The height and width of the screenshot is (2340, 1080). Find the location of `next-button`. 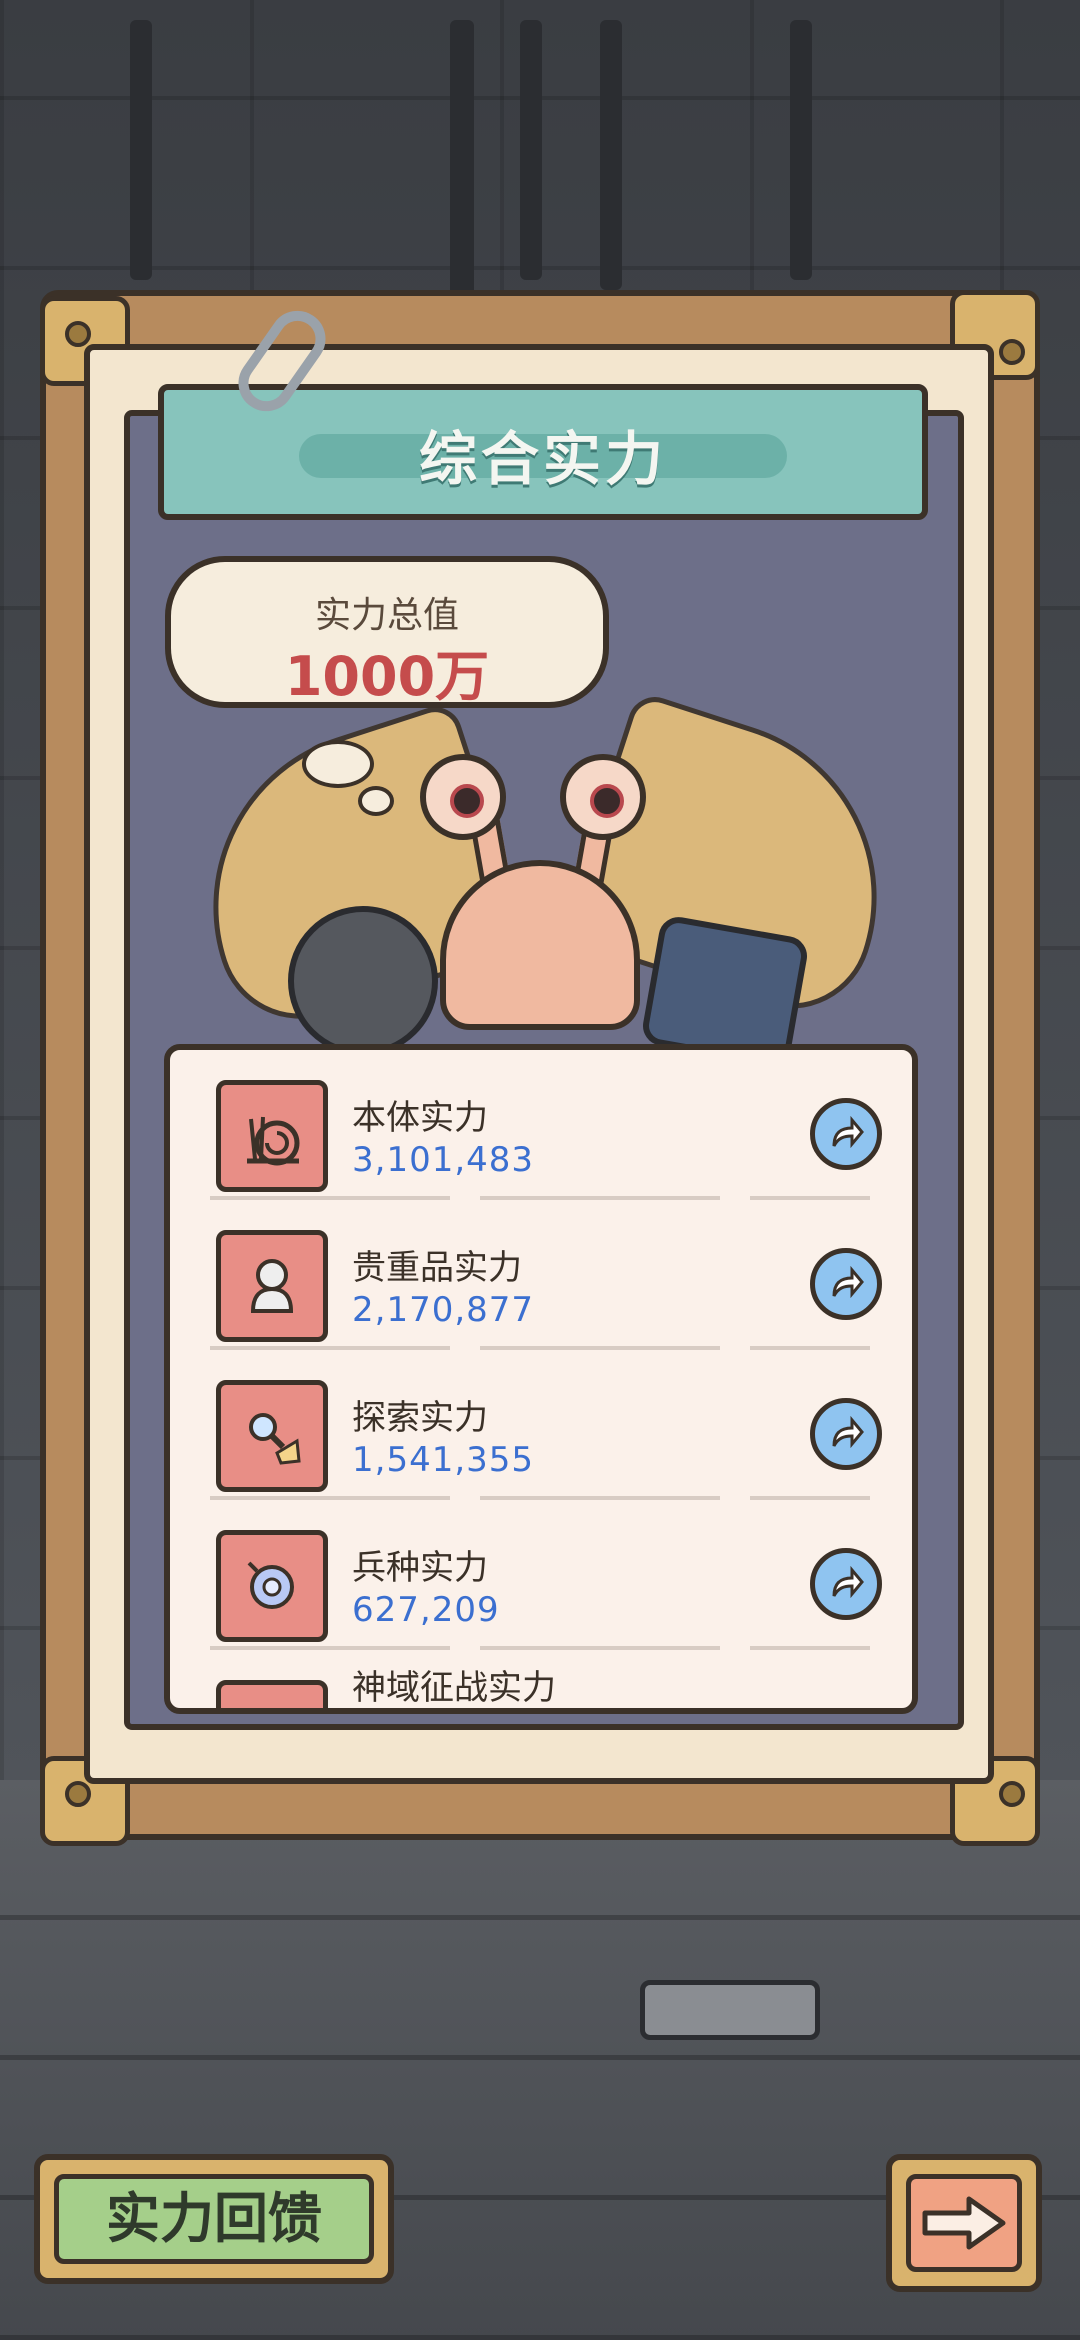

next-button is located at coordinates (964, 2223).